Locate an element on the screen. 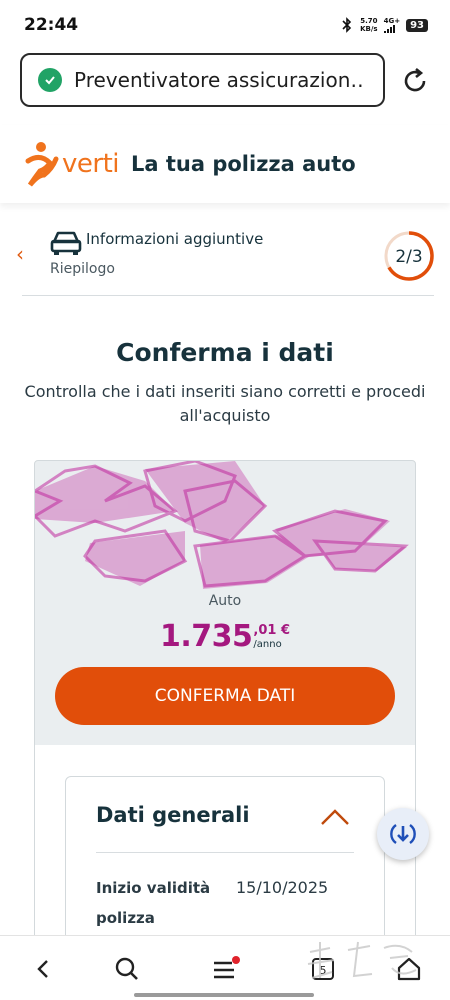 The image size is (450, 1000). header-title: La tua polizza auto is located at coordinates (243, 164).